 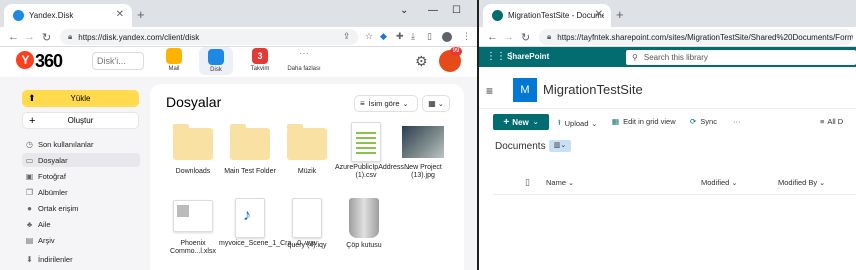 I want to click on yandex-360-logo: Y 360, so click(x=39, y=61).